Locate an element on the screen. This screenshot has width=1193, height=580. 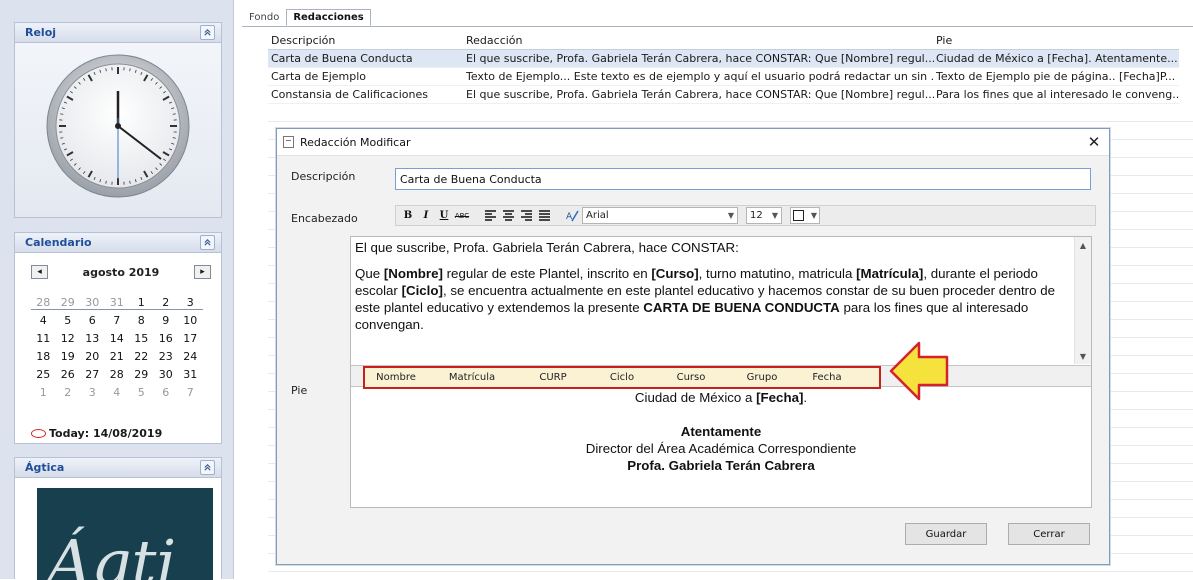
calendar-day: 14 is located at coordinates (117, 338).